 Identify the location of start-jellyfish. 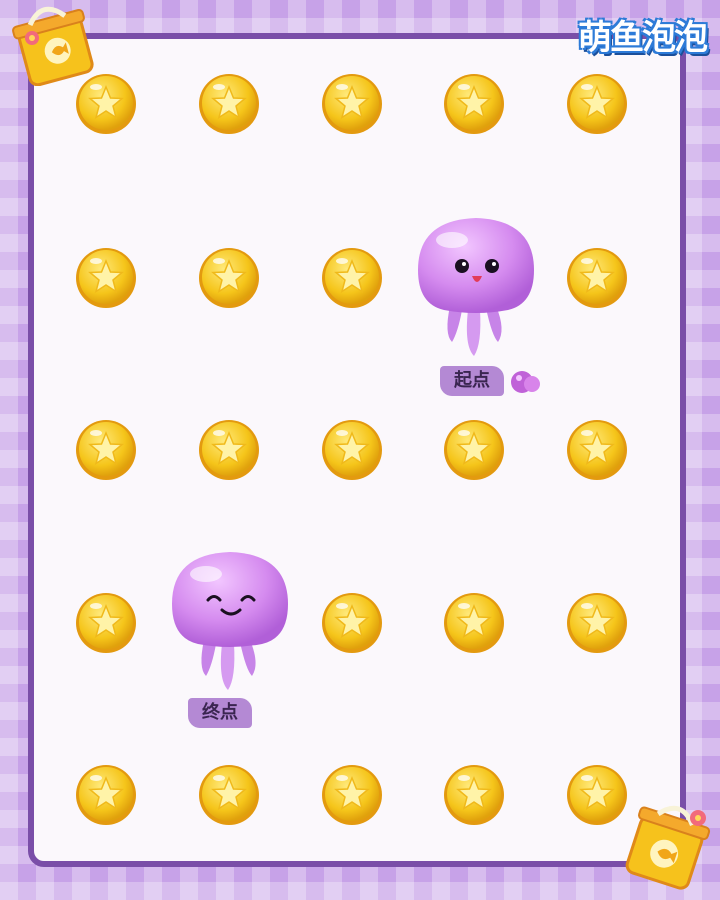
(476, 288).